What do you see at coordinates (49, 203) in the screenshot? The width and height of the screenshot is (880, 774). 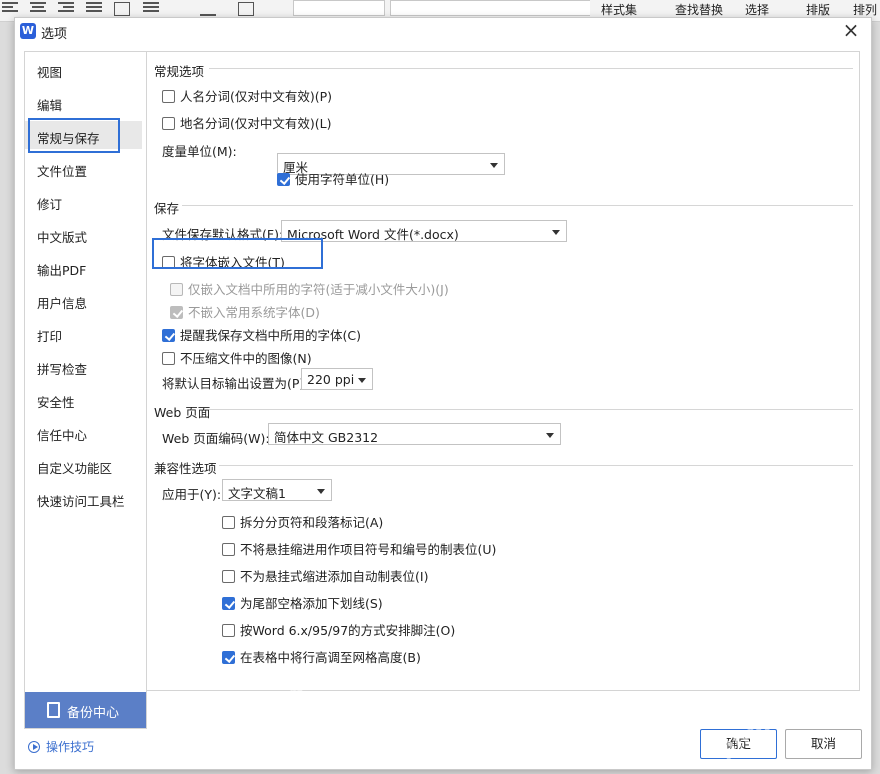 I see `sidebar-item-revision: 修订` at bounding box center [49, 203].